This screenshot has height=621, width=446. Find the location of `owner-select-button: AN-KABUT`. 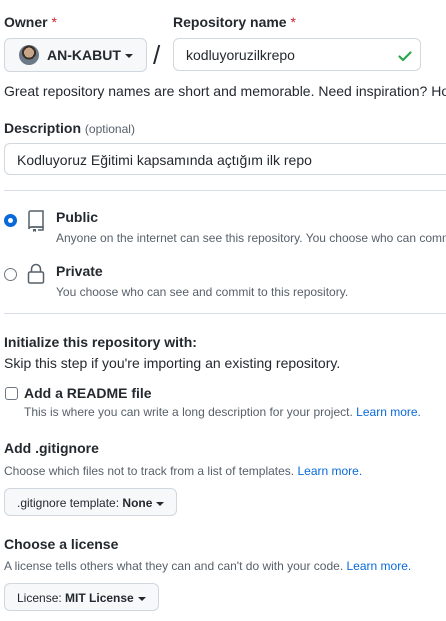

owner-select-button: AN-KABUT is located at coordinates (75, 55).